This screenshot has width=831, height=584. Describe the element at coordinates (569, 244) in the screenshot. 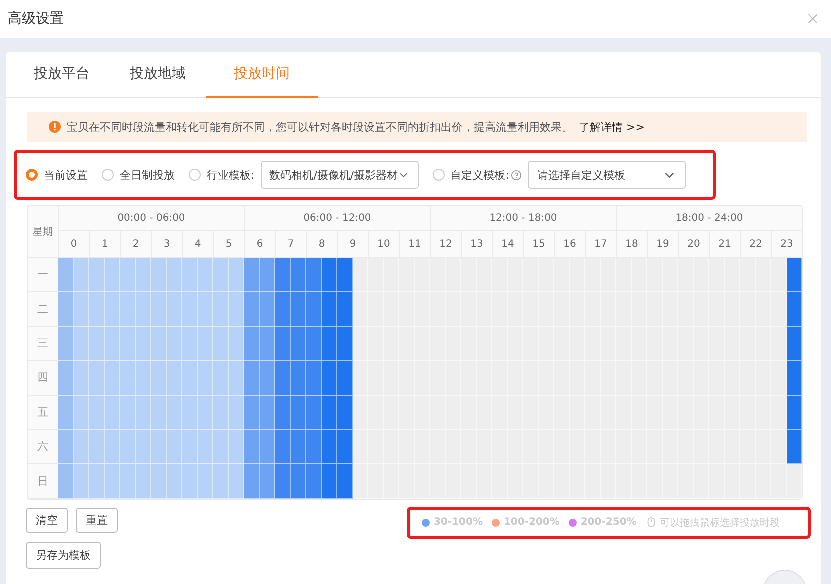

I see `hour-header: 16` at that location.